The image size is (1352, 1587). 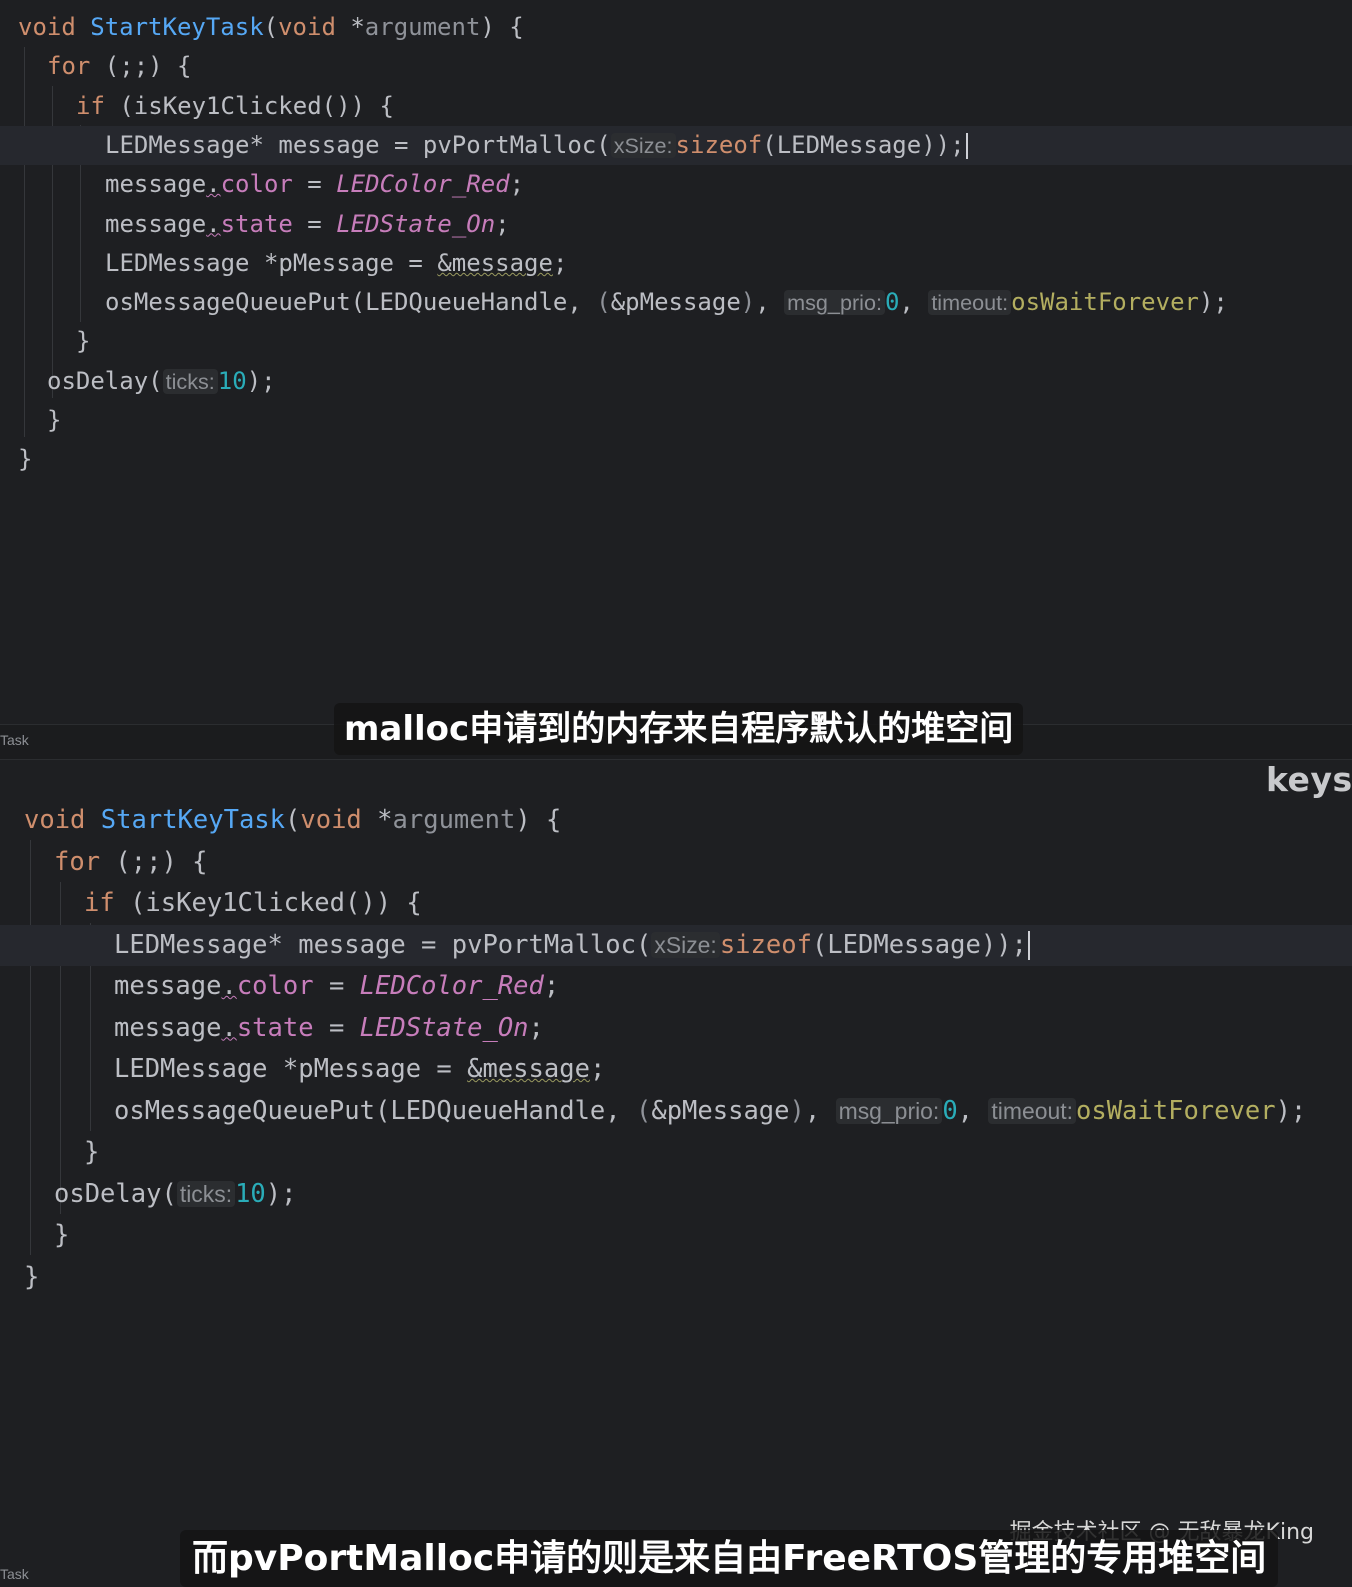 I want to click on code-text: LEDMessage *pMessage = &message;, so click(x=336, y=263).